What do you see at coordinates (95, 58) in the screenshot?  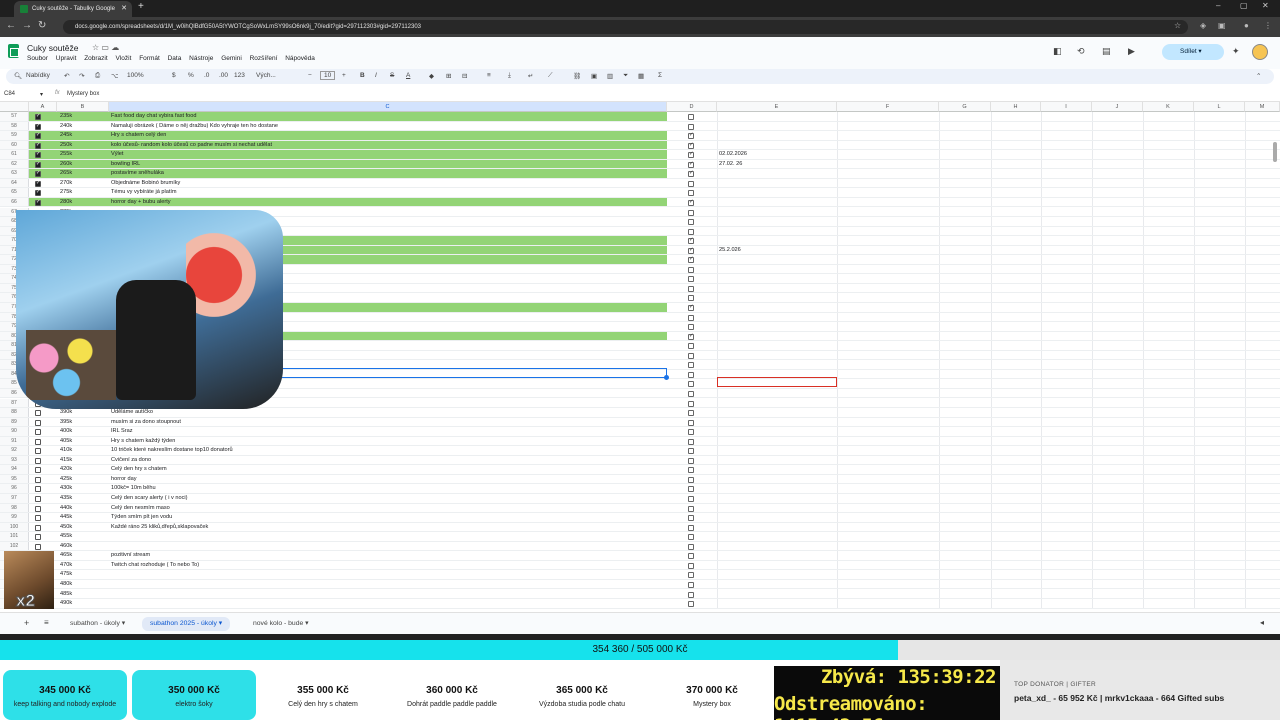 I see `menu-view: Zobrazit` at bounding box center [95, 58].